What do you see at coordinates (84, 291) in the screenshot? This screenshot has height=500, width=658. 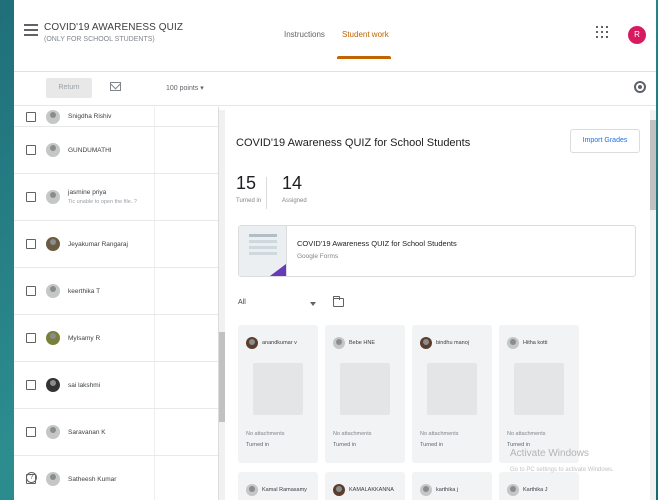 I see `student-name: keerthika T` at bounding box center [84, 291].